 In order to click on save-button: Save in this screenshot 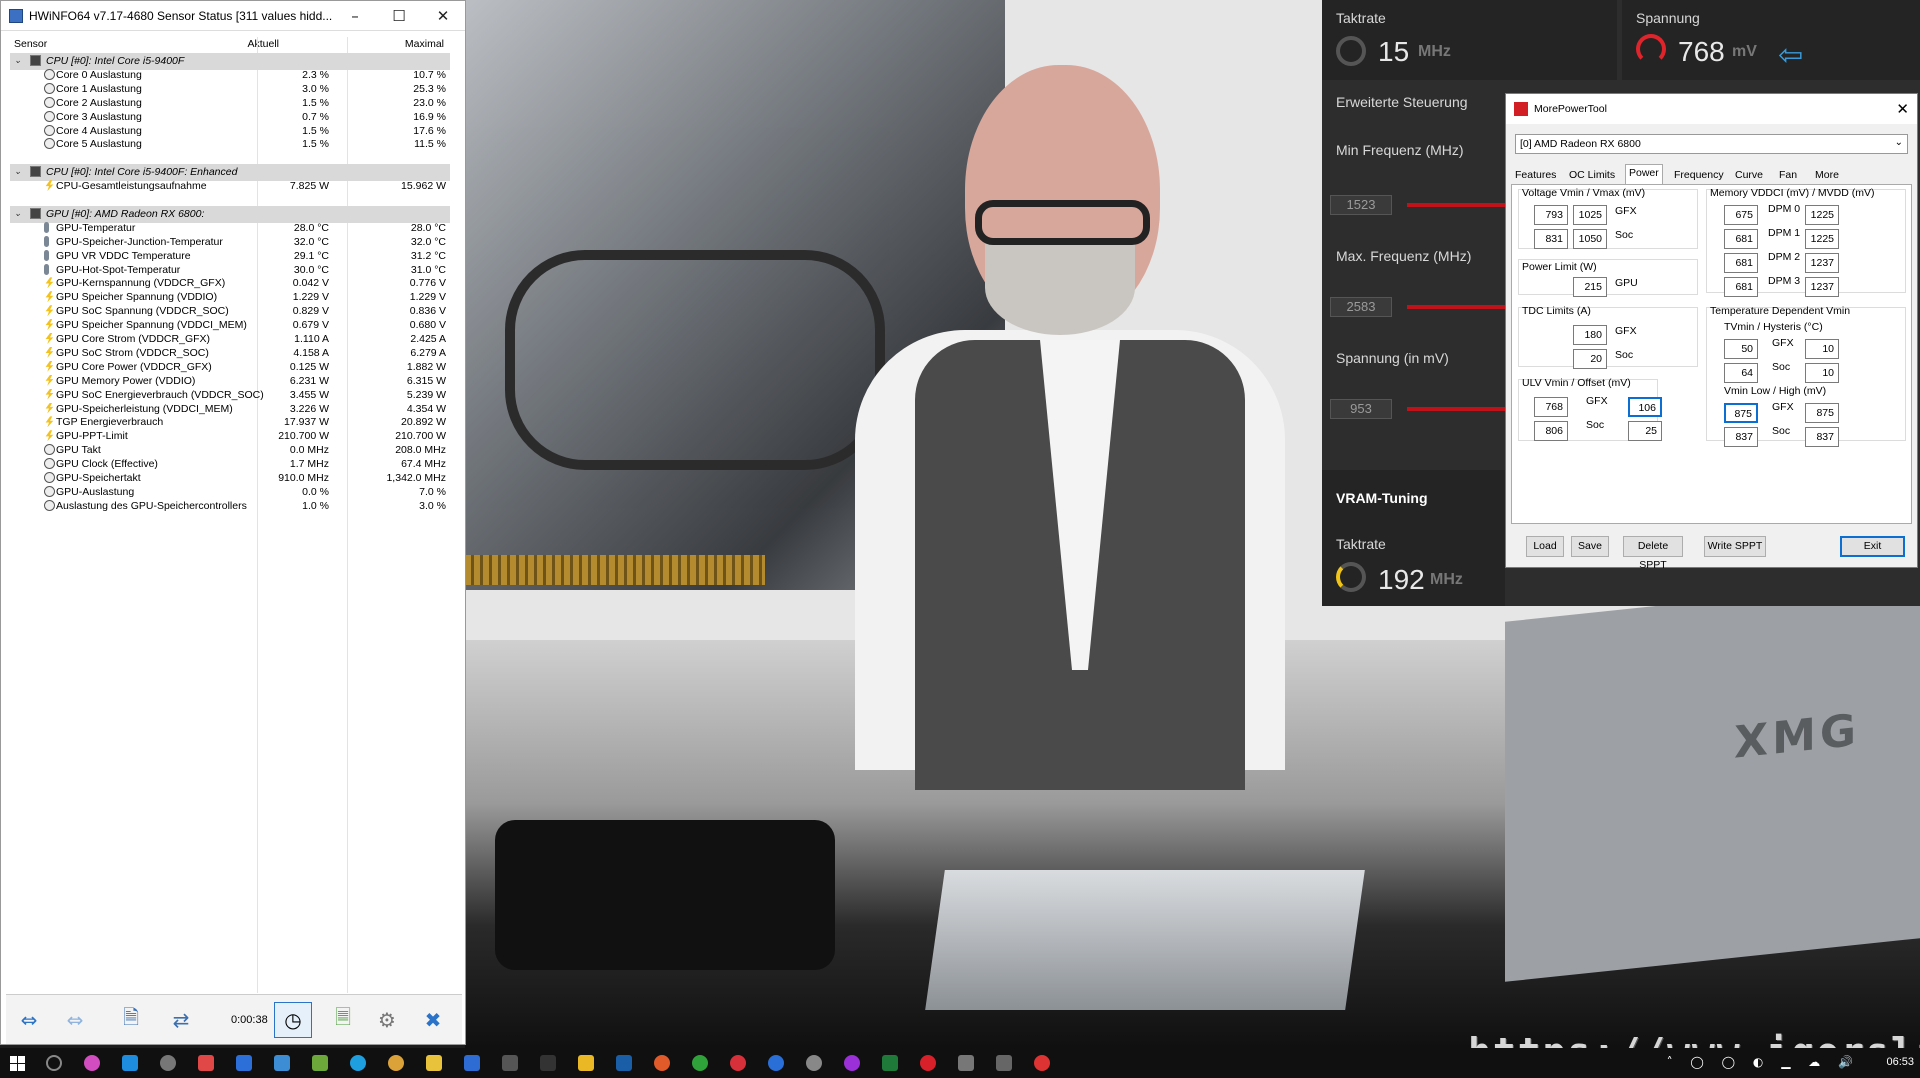, I will do `click(1590, 546)`.